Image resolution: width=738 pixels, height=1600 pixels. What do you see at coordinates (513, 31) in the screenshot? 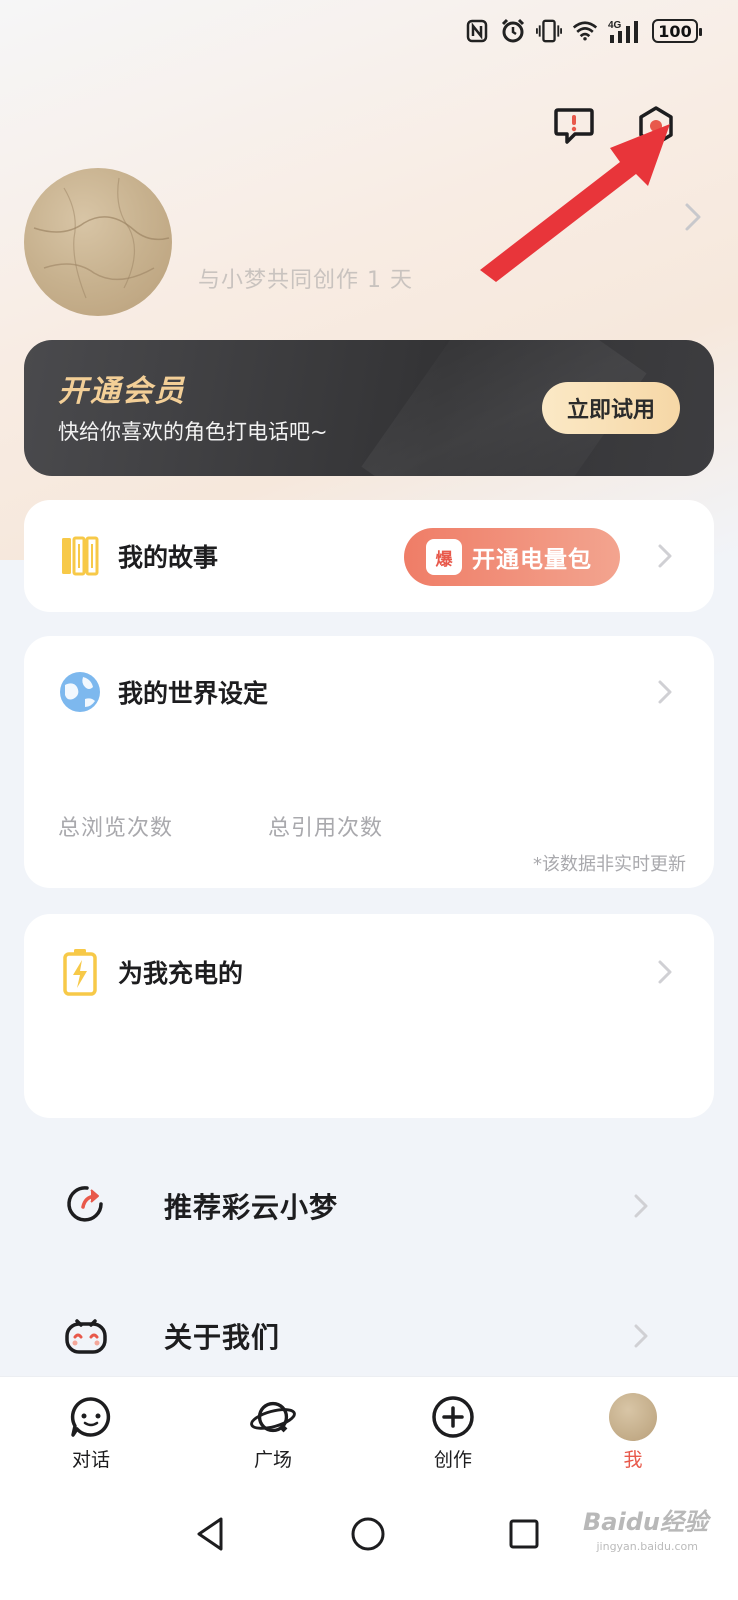
I see `alarm-icon` at bounding box center [513, 31].